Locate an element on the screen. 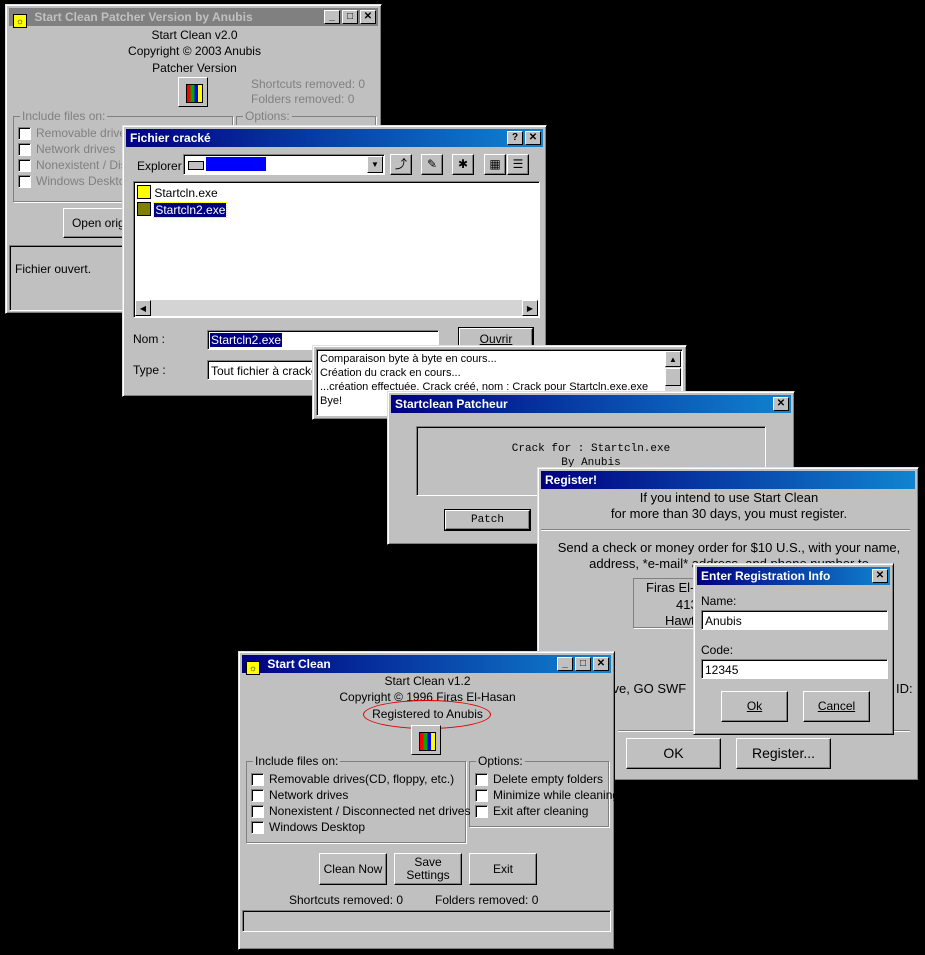  patcher-folders-removed: Folders removed: 0 is located at coordinates (303, 99).